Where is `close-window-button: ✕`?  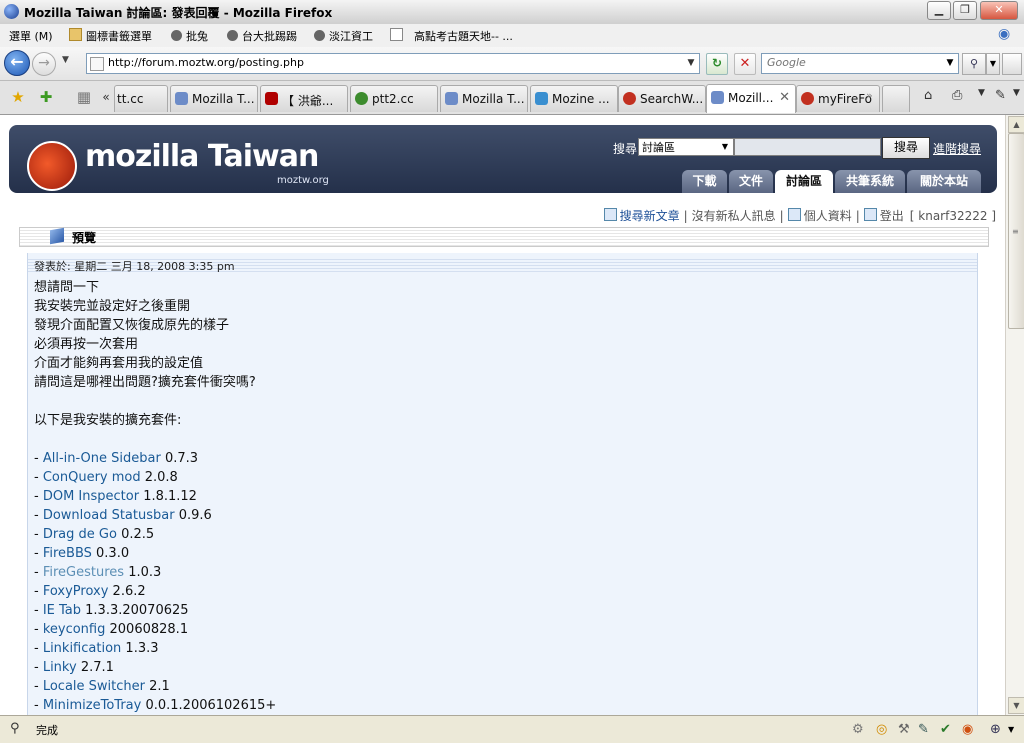 close-window-button: ✕ is located at coordinates (999, 10).